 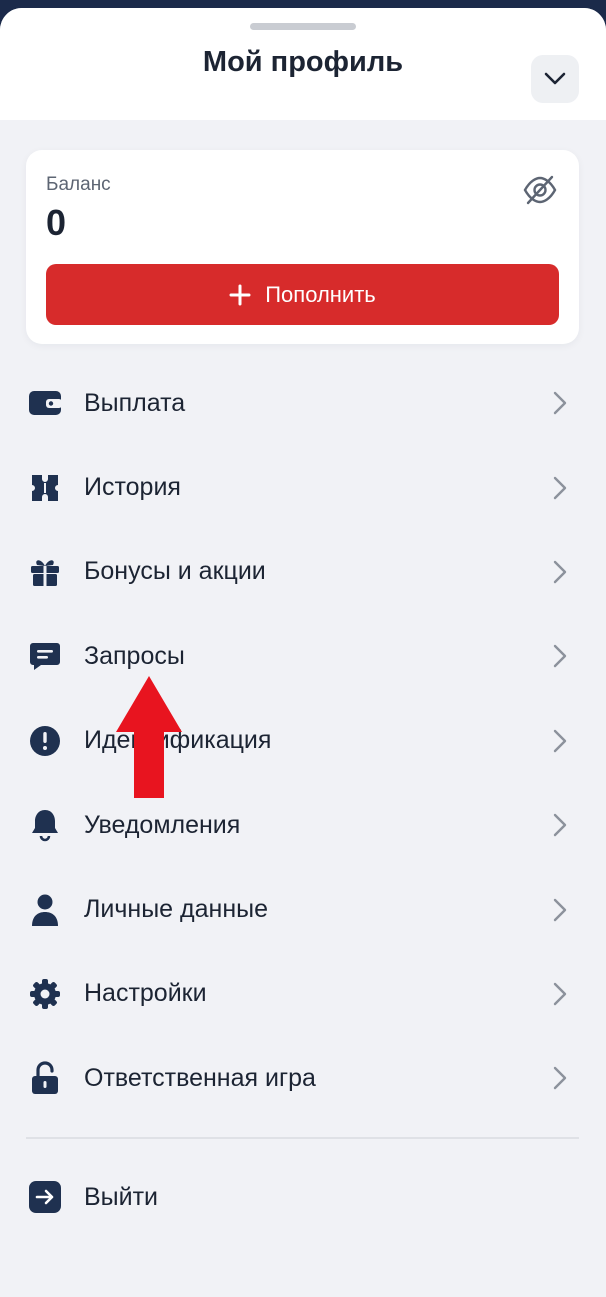 What do you see at coordinates (149, 737) in the screenshot?
I see `red-arrow-up-icon` at bounding box center [149, 737].